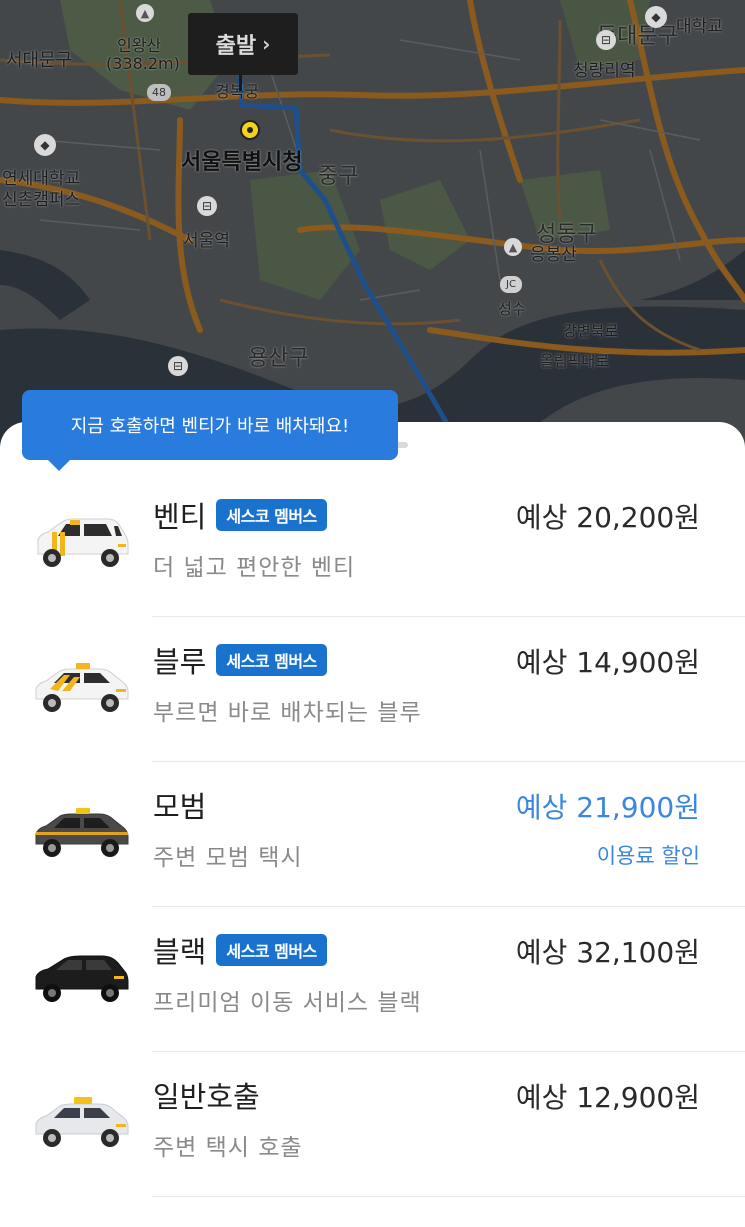  Describe the element at coordinates (607, 952) in the screenshot. I see `ride-estimated-price: 예상 32,100원` at that location.